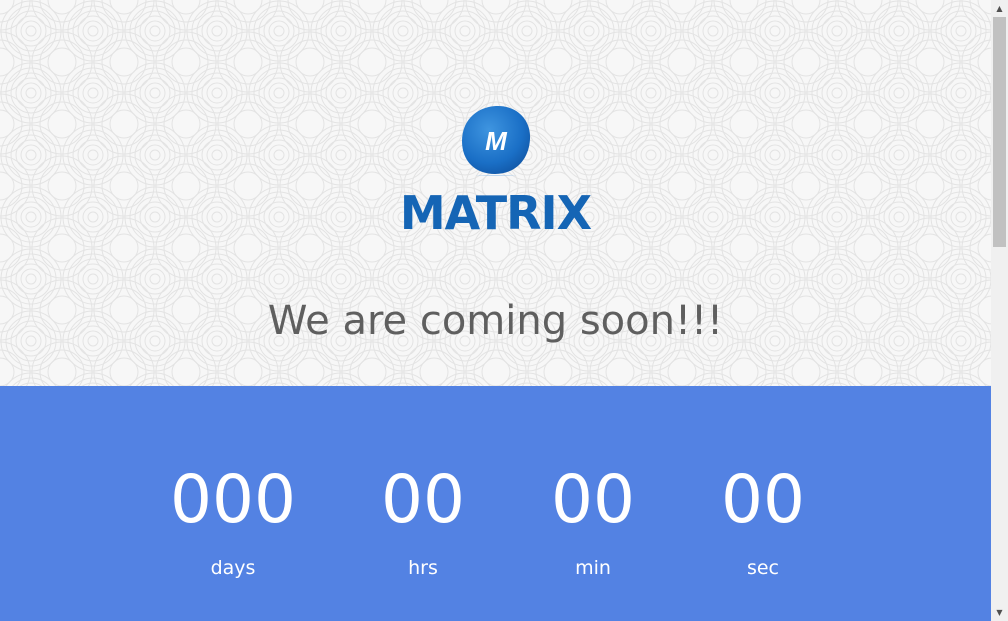 The image size is (1008, 621). What do you see at coordinates (593, 499) in the screenshot?
I see `minutes-value: 00` at bounding box center [593, 499].